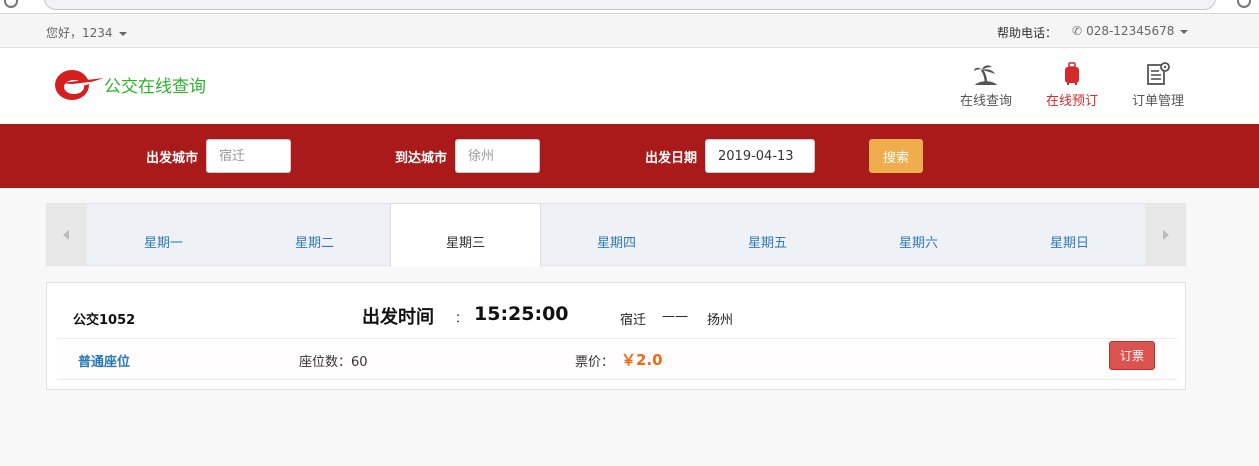 This screenshot has width=1259, height=466. What do you see at coordinates (985, 101) in the screenshot?
I see `nav-label: 在线查询` at bounding box center [985, 101].